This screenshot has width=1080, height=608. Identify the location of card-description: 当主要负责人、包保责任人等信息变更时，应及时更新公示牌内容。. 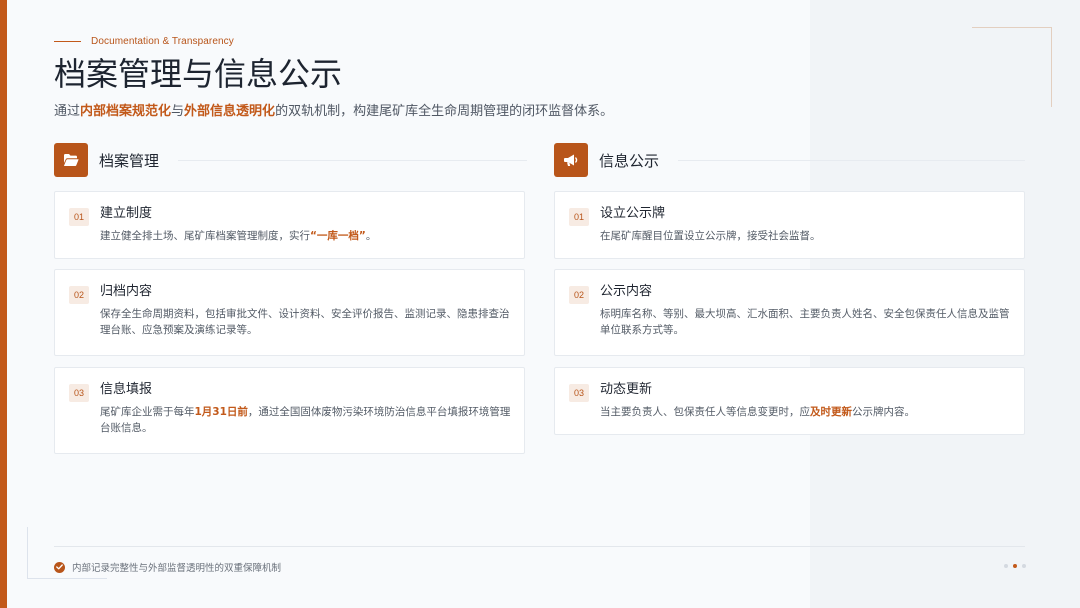
(807, 412).